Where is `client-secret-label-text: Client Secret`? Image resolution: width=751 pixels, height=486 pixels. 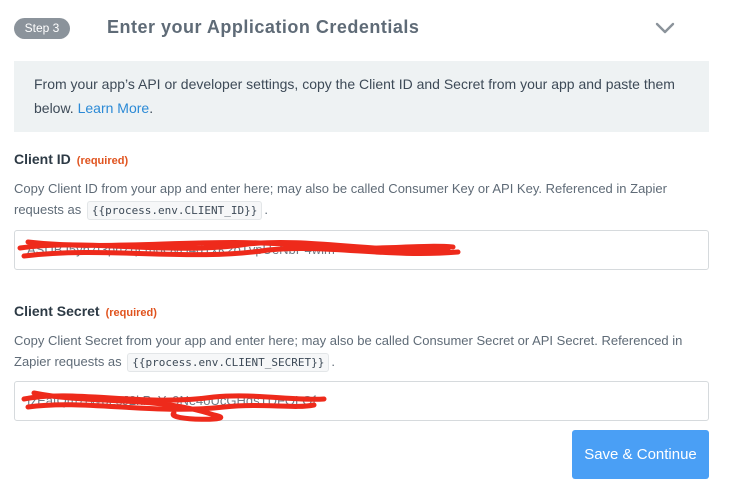 client-secret-label-text: Client Secret is located at coordinates (57, 311).